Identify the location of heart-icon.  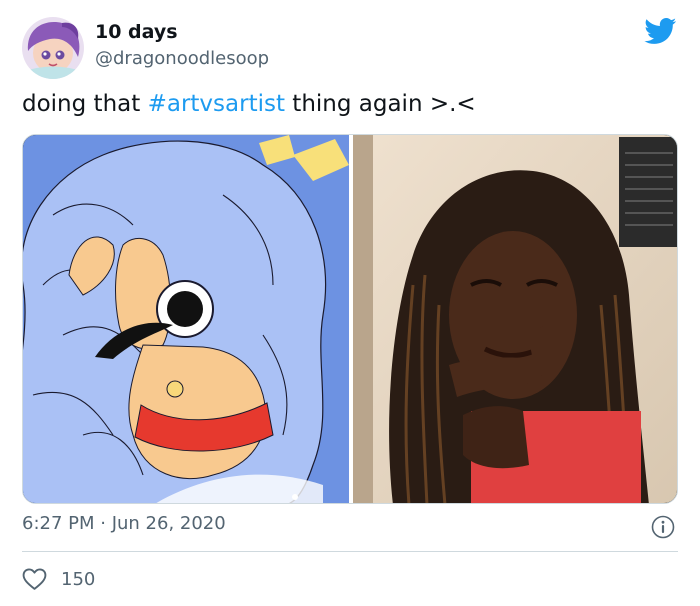
(34, 579).